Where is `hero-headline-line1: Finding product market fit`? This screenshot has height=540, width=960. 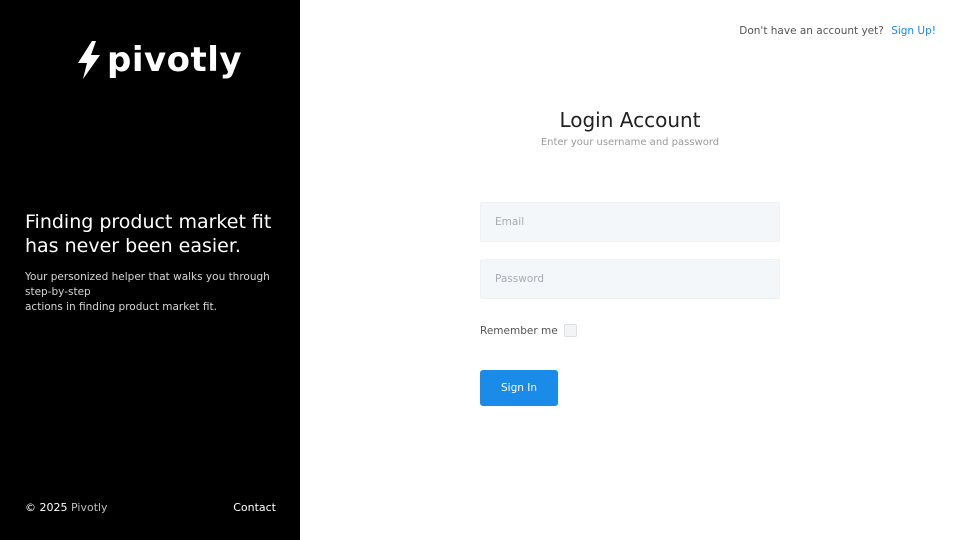
hero-headline-line1: Finding product market fit is located at coordinates (148, 222).